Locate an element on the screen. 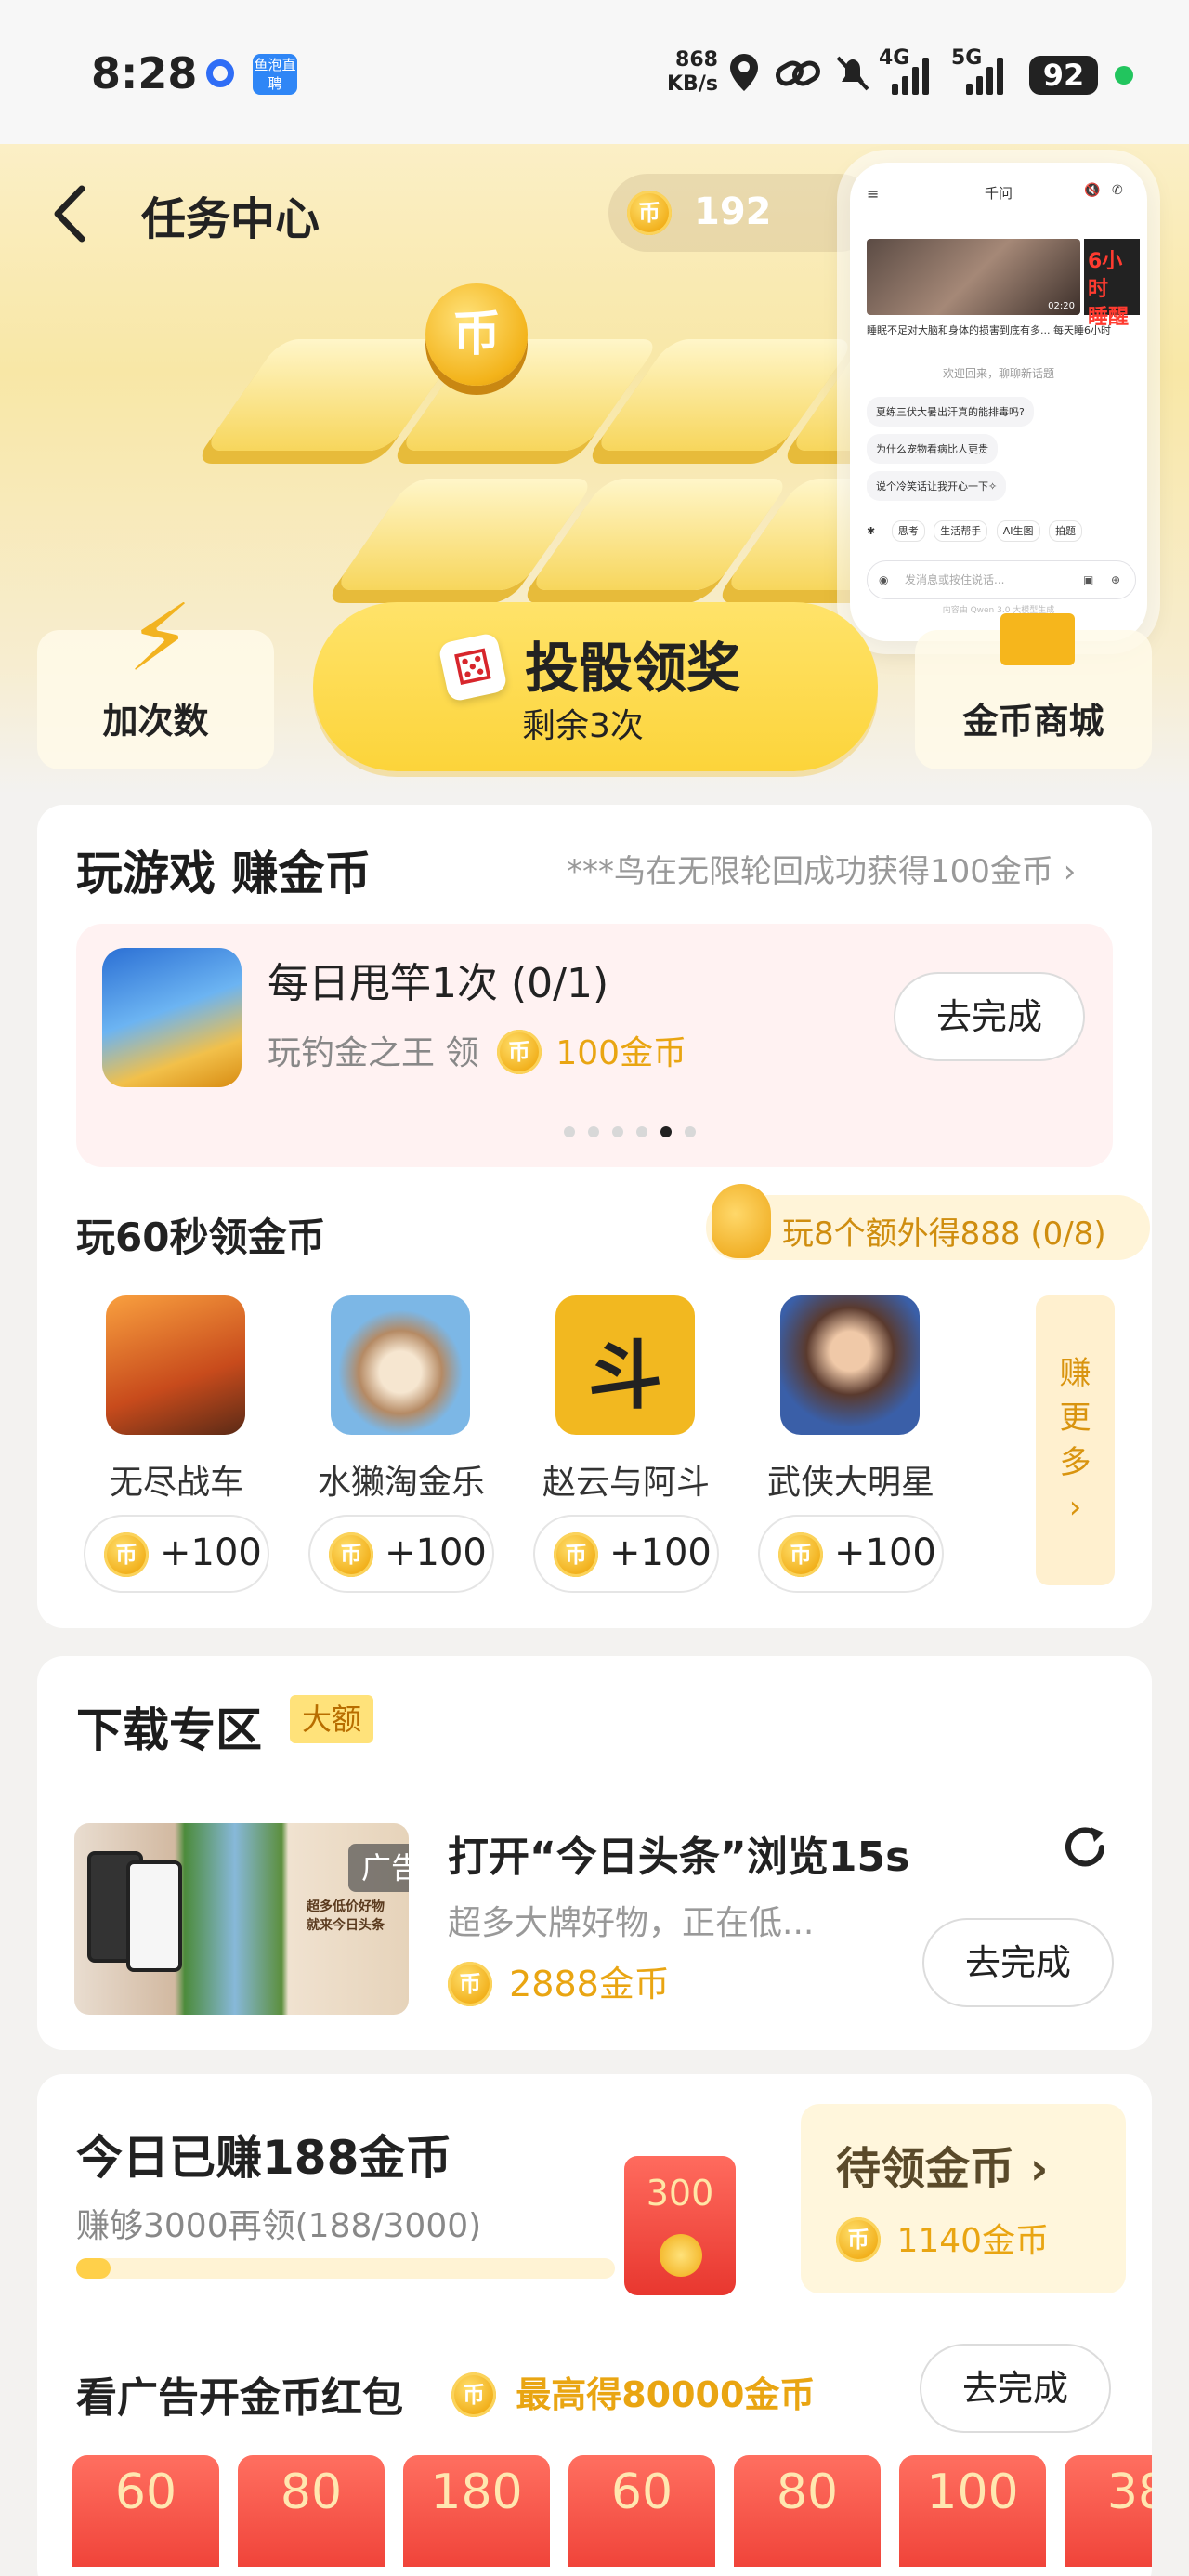 This screenshot has width=1189, height=2576. game-item: 斗 赵云与阿斗 币 +100 is located at coordinates (626, 1444).